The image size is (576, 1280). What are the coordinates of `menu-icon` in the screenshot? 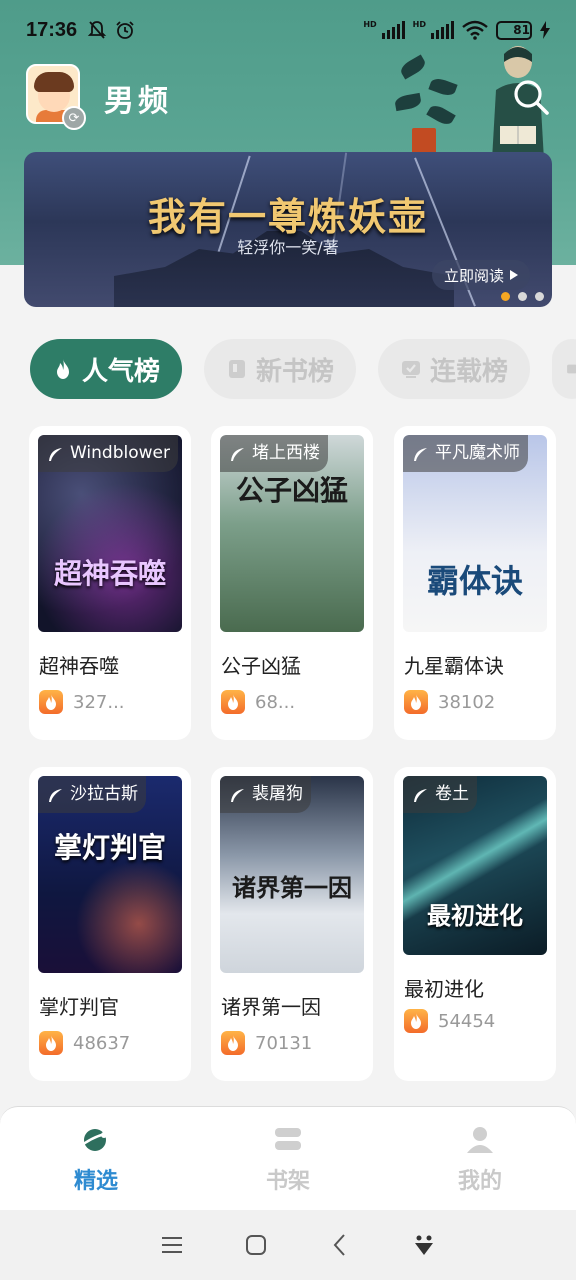 It's located at (172, 1245).